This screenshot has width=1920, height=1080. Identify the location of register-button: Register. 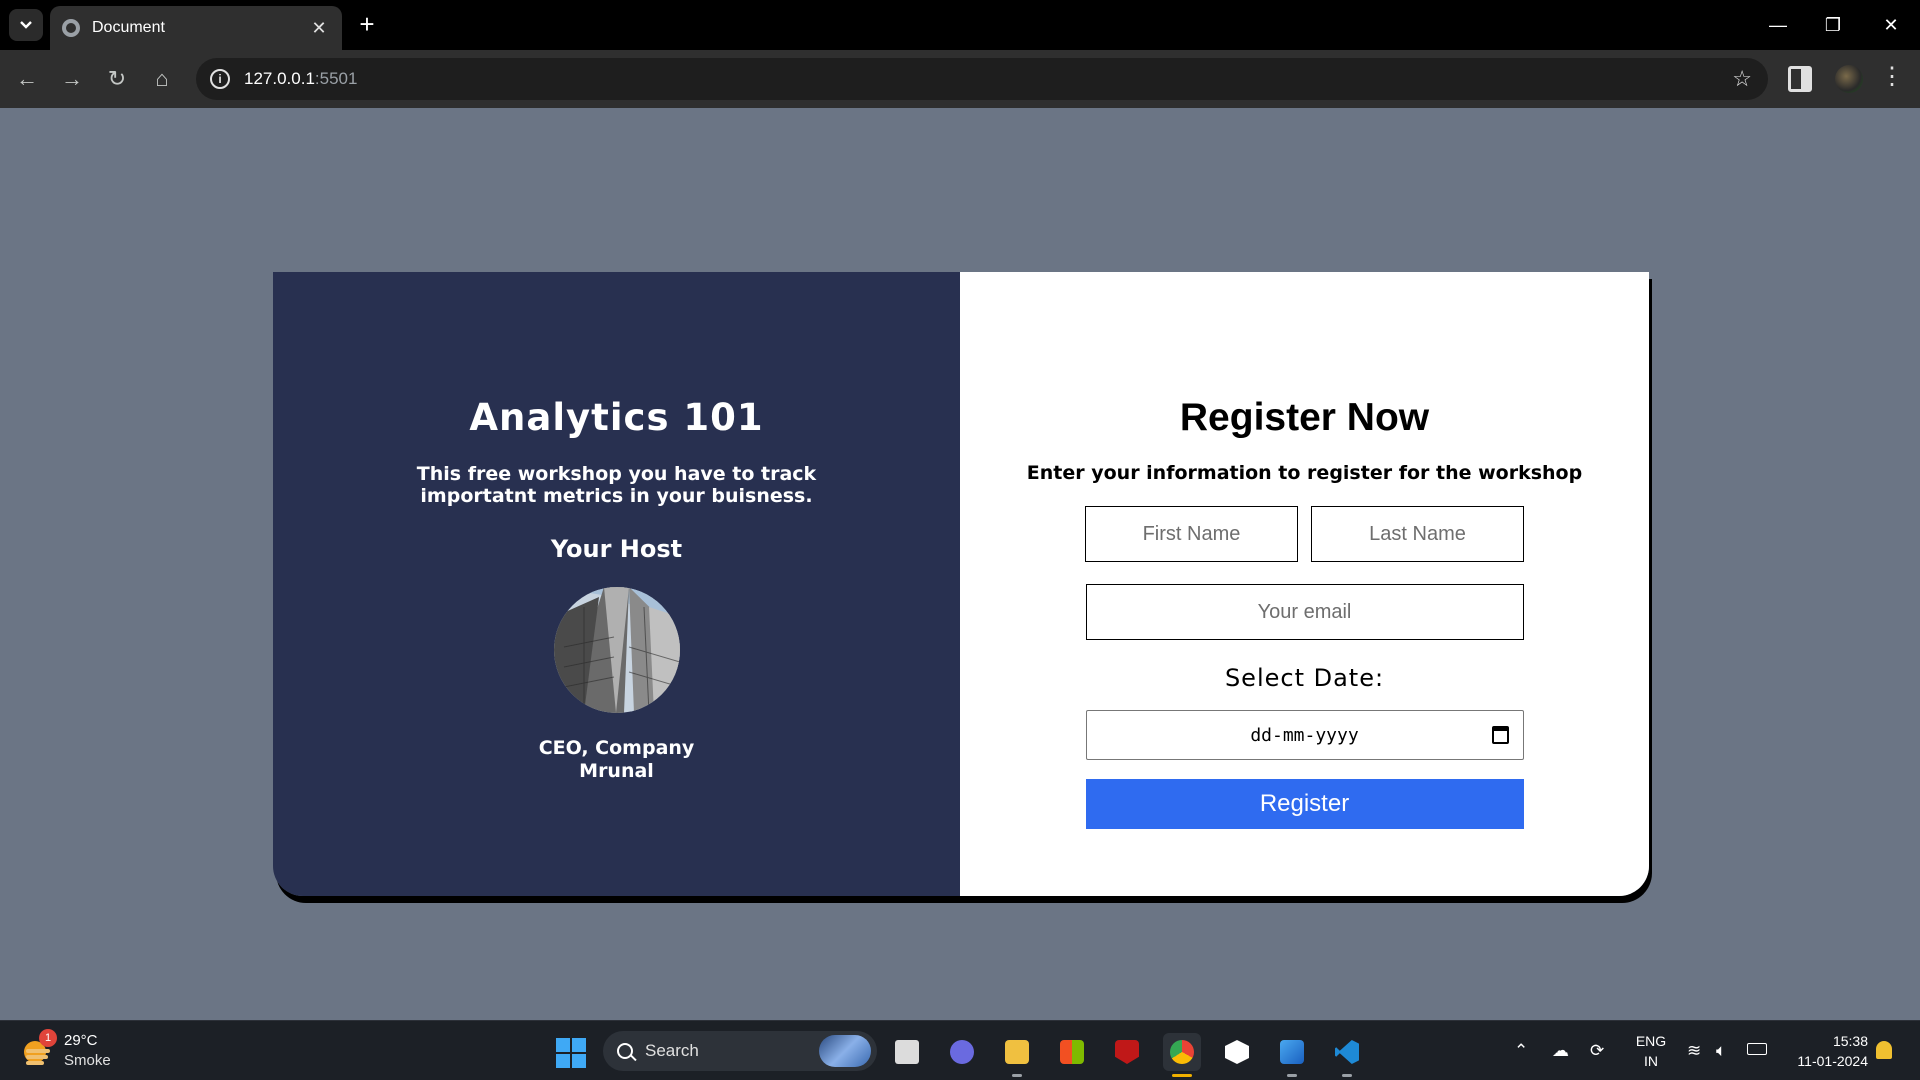
(1304, 804).